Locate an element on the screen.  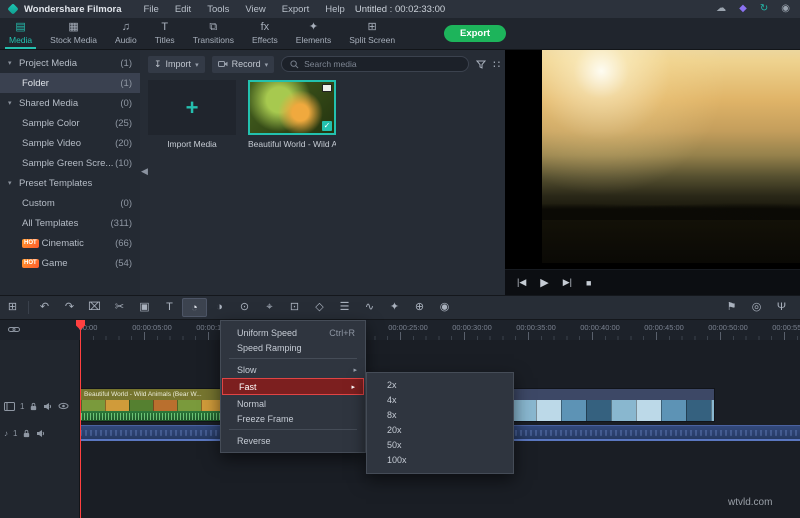
export-button: Export is located at coordinates (475, 33).